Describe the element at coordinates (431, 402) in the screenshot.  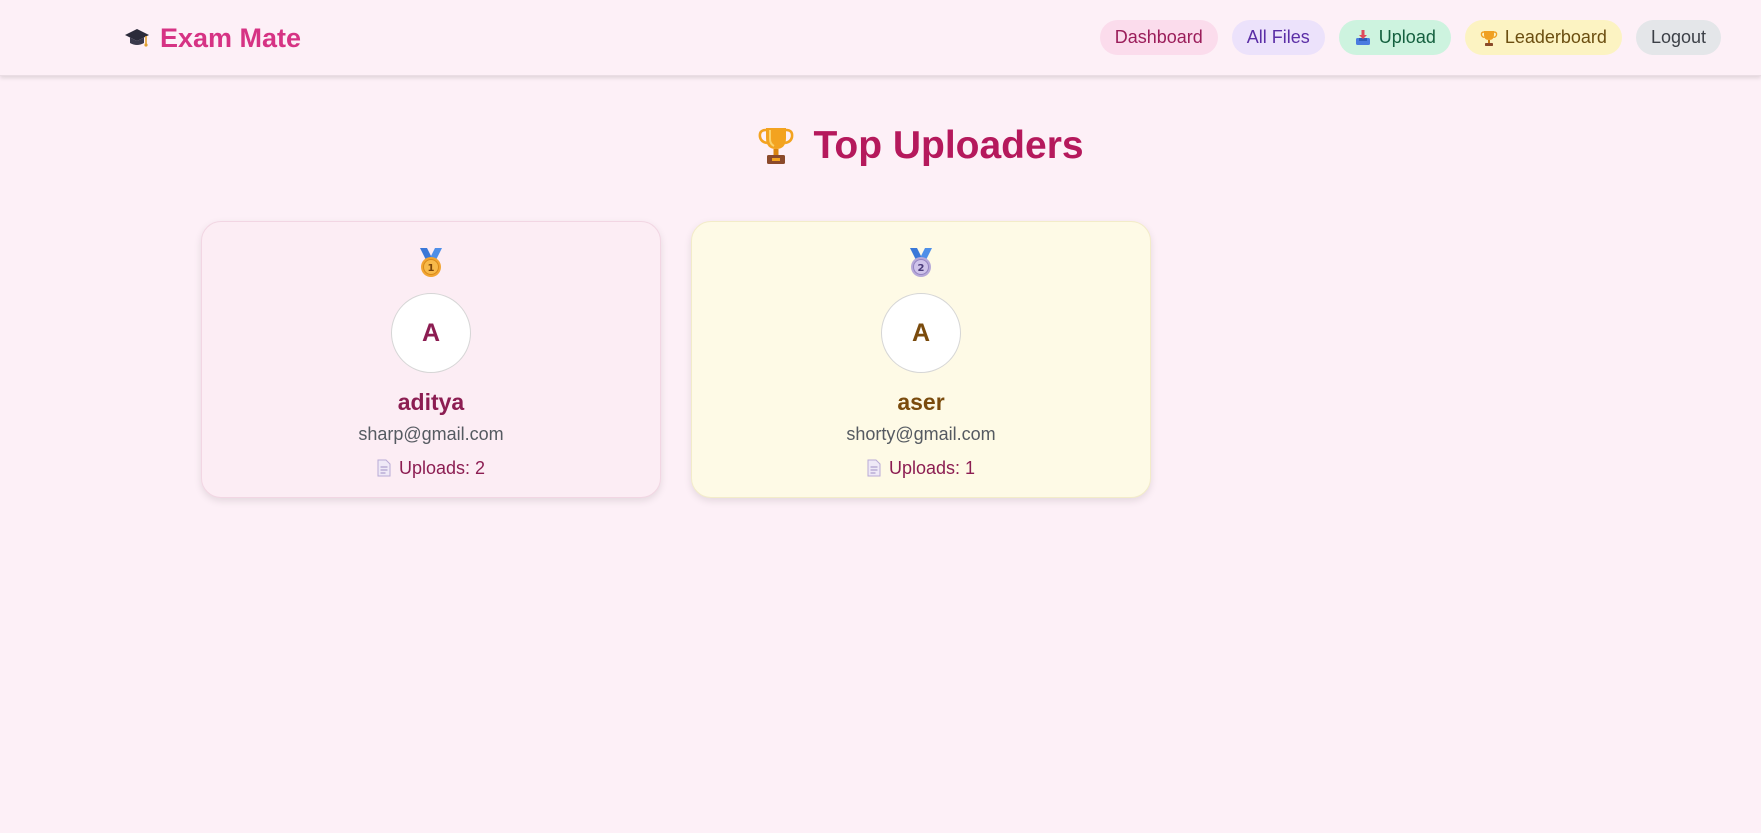
I see `uploader-name: aditya` at that location.